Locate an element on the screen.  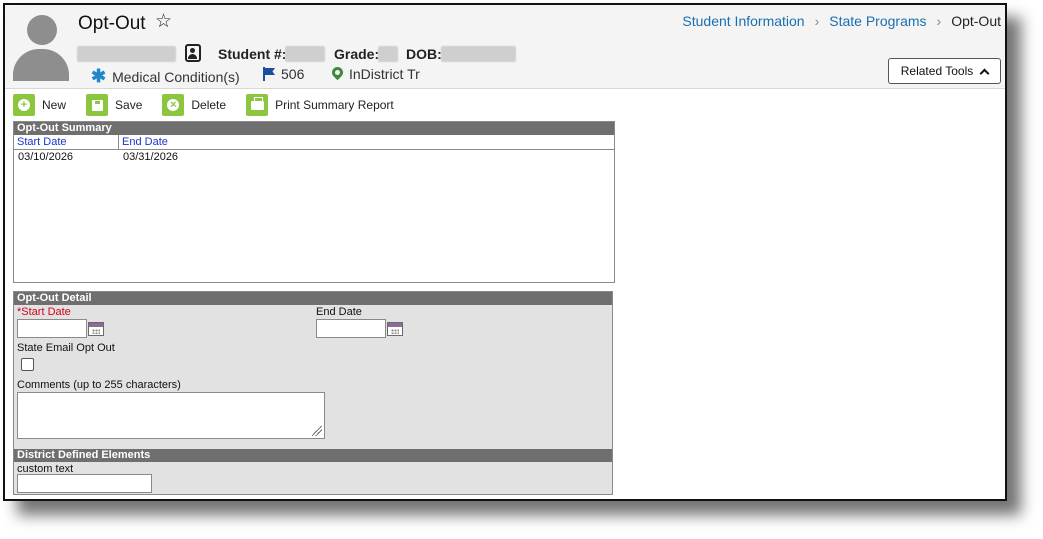
flag-medical-condition: ✱ Medical Condition(s) is located at coordinates (165, 76).